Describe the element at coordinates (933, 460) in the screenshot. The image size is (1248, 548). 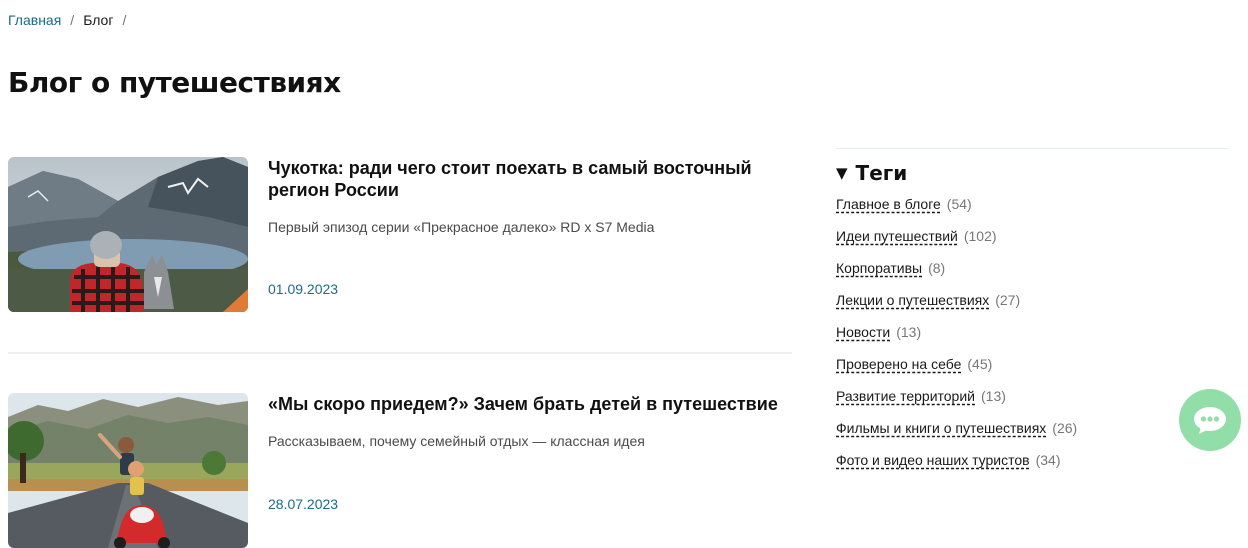
I see `tag-link: Фото и видео наших туристов` at that location.